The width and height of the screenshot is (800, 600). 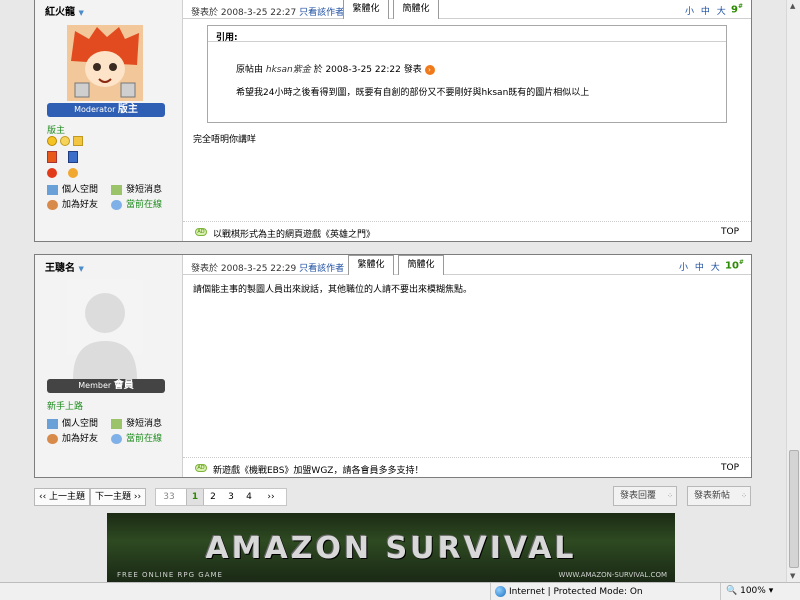 I want to click on quote-author: hksan紫金, so click(x=288, y=70).